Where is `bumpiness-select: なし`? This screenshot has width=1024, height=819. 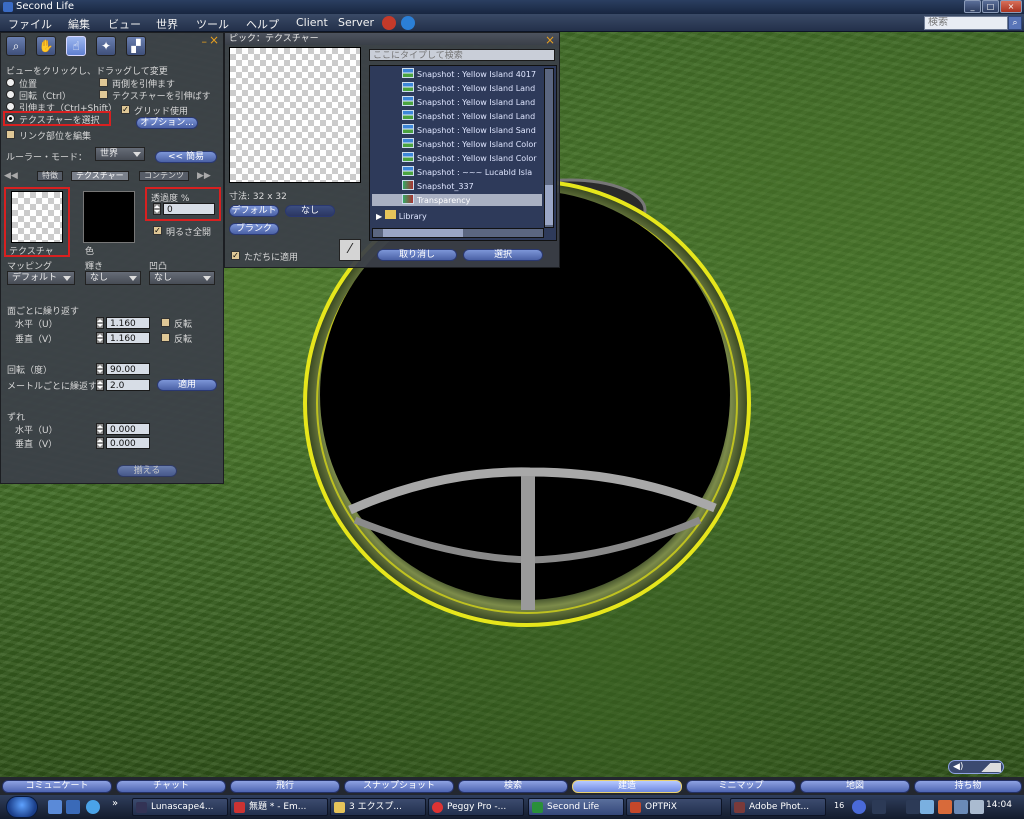
bumpiness-select: なし is located at coordinates (182, 278).